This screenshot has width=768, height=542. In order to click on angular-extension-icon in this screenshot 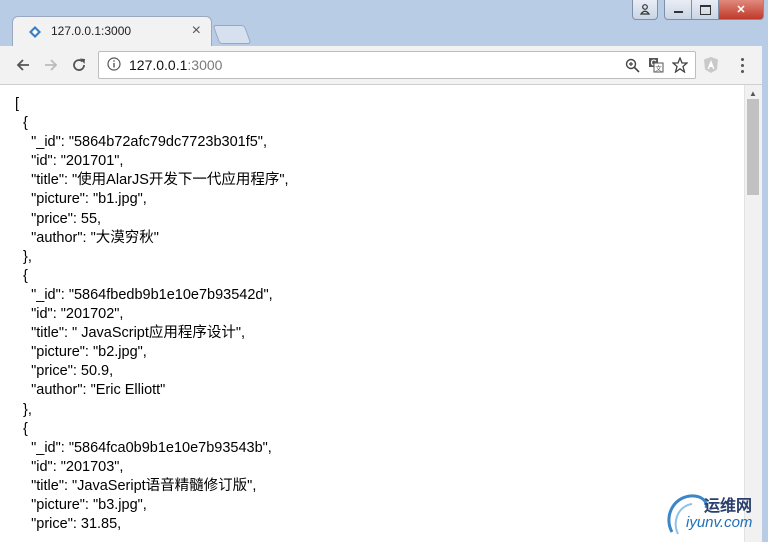, I will do `click(711, 65)`.